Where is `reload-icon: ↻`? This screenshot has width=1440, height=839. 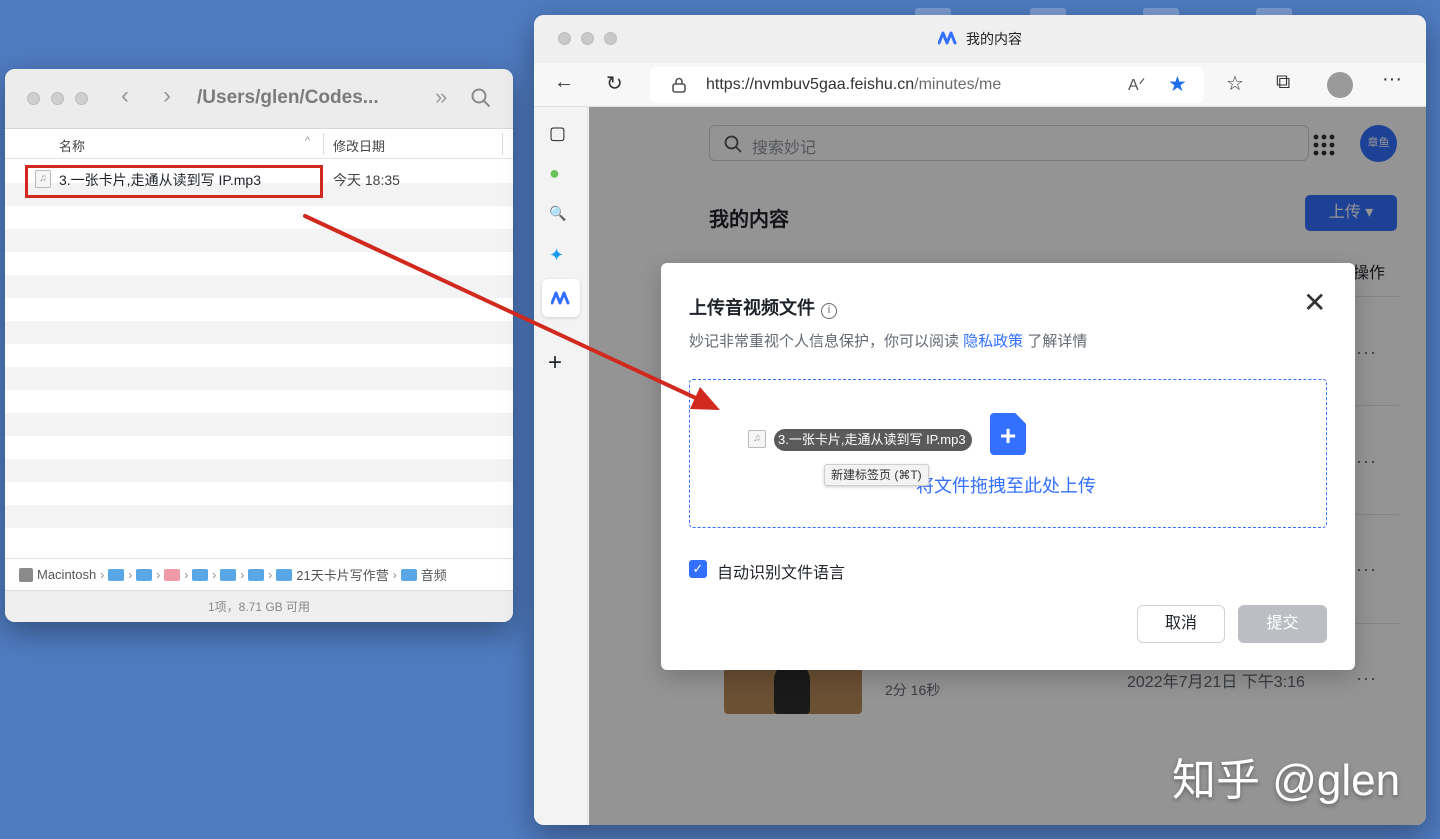
reload-icon: ↻ is located at coordinates (614, 83).